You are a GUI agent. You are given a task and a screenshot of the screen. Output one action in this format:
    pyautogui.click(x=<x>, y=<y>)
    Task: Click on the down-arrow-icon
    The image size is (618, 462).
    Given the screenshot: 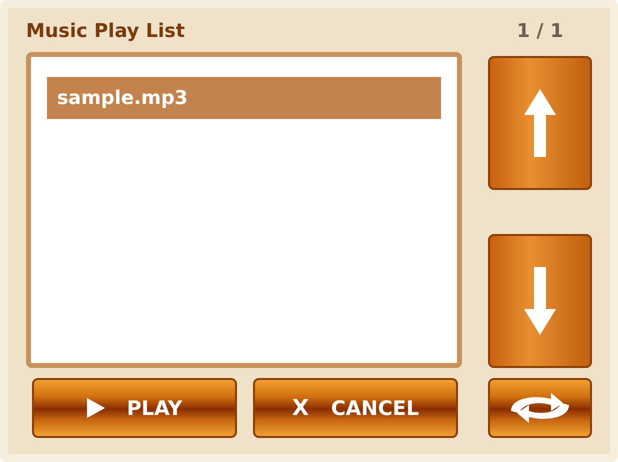 What is the action you would take?
    pyautogui.click(x=540, y=301)
    